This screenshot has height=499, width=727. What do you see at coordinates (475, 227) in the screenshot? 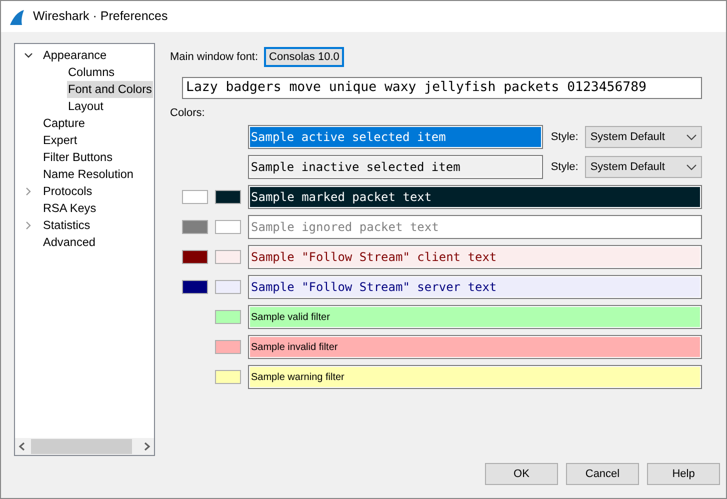
I see `color-sample-field: Sample ignored packet text` at bounding box center [475, 227].